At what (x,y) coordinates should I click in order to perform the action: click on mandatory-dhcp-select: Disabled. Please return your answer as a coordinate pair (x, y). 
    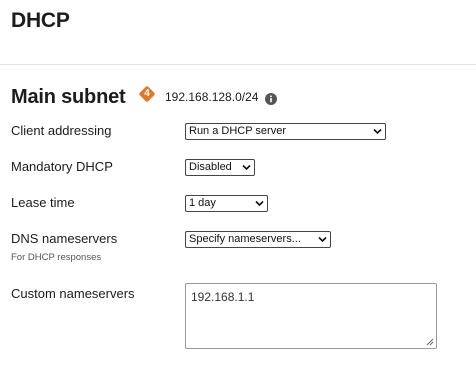
    Looking at the image, I should click on (220, 167).